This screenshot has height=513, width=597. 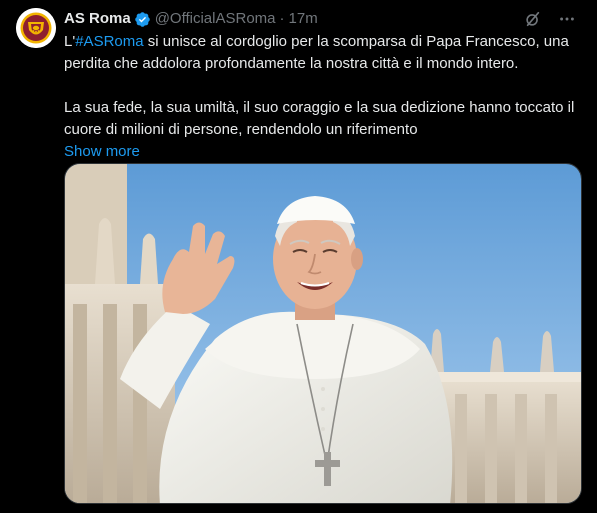 I want to click on verified-badge-icon, so click(x=142, y=19).